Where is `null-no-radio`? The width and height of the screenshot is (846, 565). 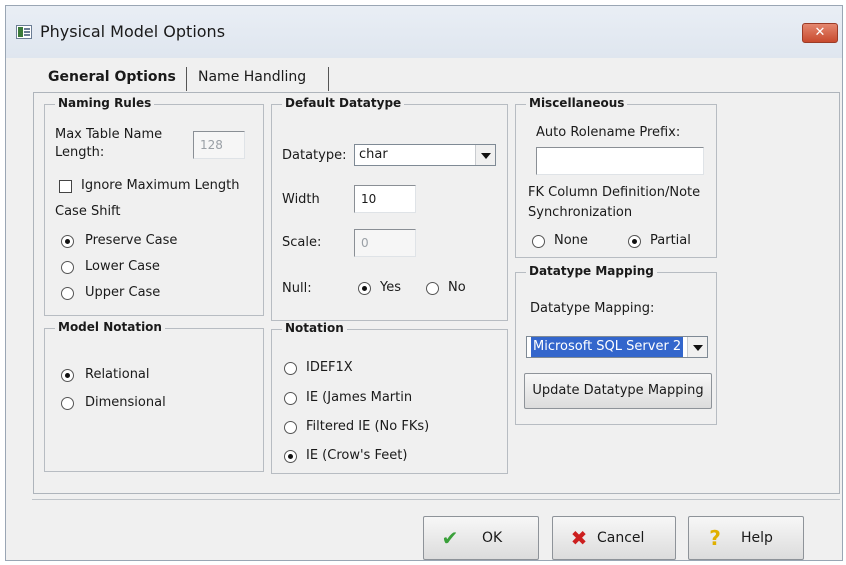 null-no-radio is located at coordinates (432, 288).